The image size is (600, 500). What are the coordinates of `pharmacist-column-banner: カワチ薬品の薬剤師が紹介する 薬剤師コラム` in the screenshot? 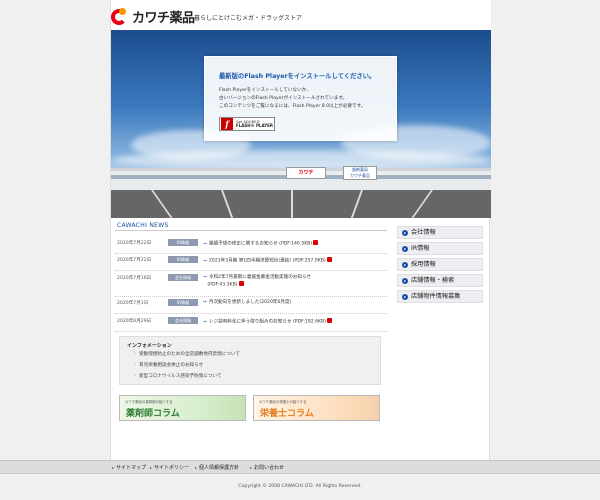 It's located at (182, 408).